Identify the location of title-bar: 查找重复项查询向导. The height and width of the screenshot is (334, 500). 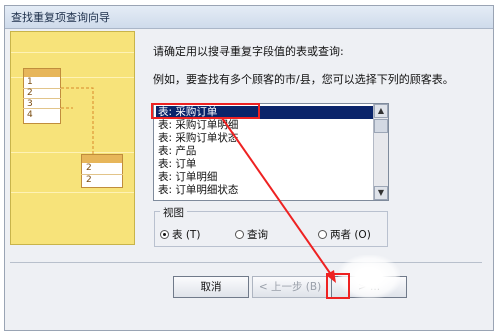
(249, 17).